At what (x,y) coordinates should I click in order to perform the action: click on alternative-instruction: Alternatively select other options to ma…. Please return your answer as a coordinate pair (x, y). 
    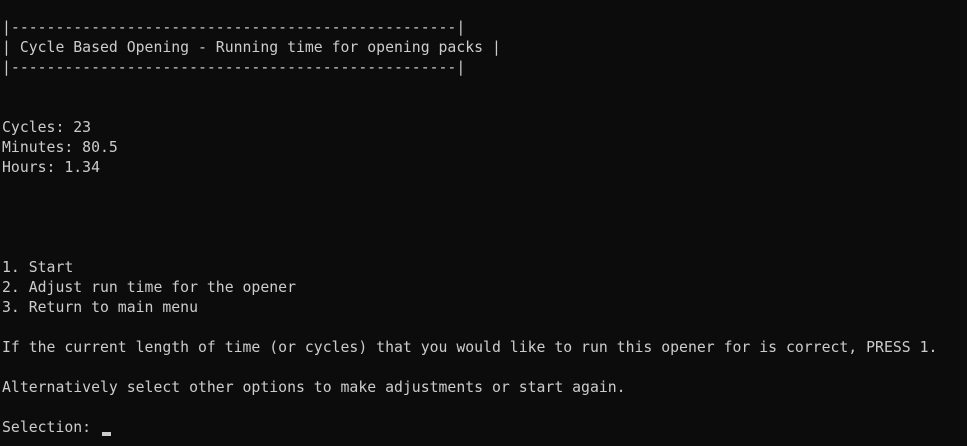
    Looking at the image, I should click on (314, 387).